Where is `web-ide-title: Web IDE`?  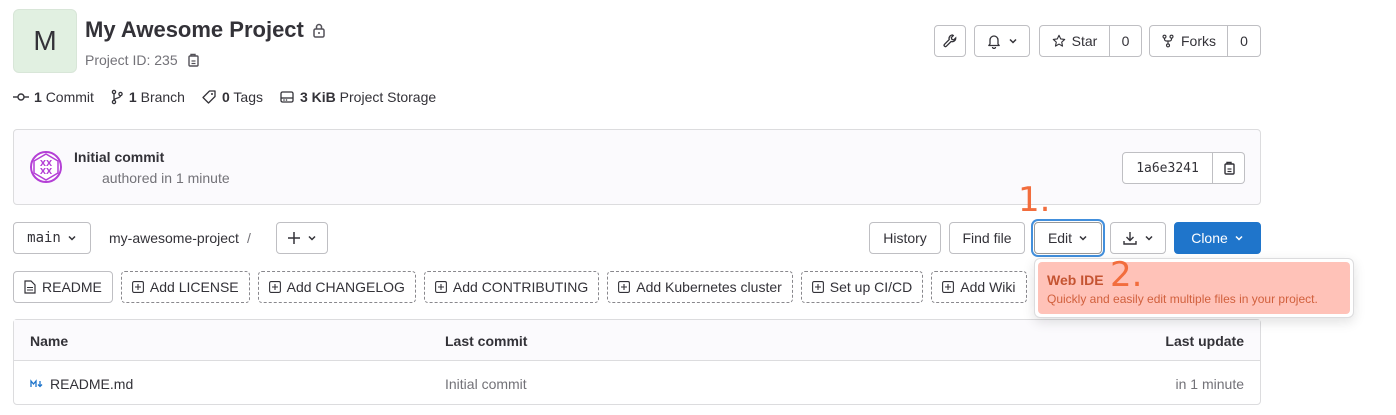 web-ide-title: Web IDE is located at coordinates (1075, 280).